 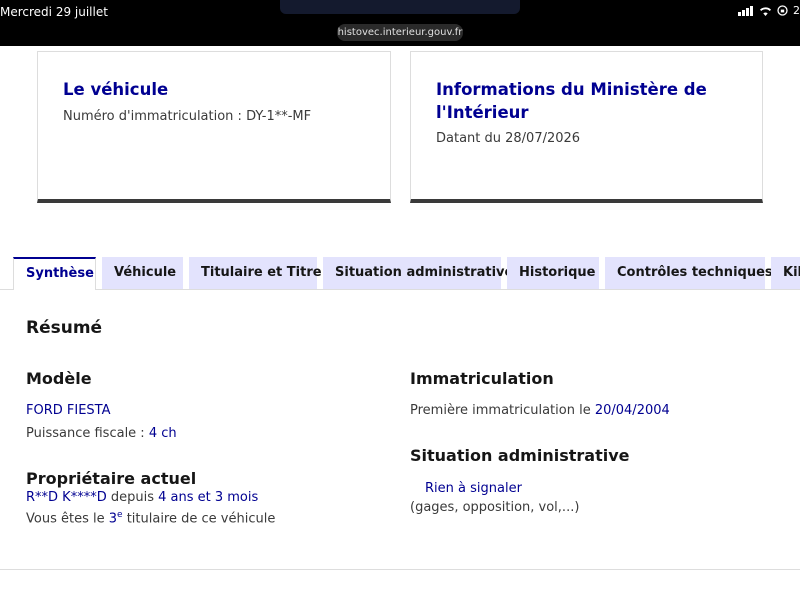 I want to click on camera-notch, so click(x=400, y=7).